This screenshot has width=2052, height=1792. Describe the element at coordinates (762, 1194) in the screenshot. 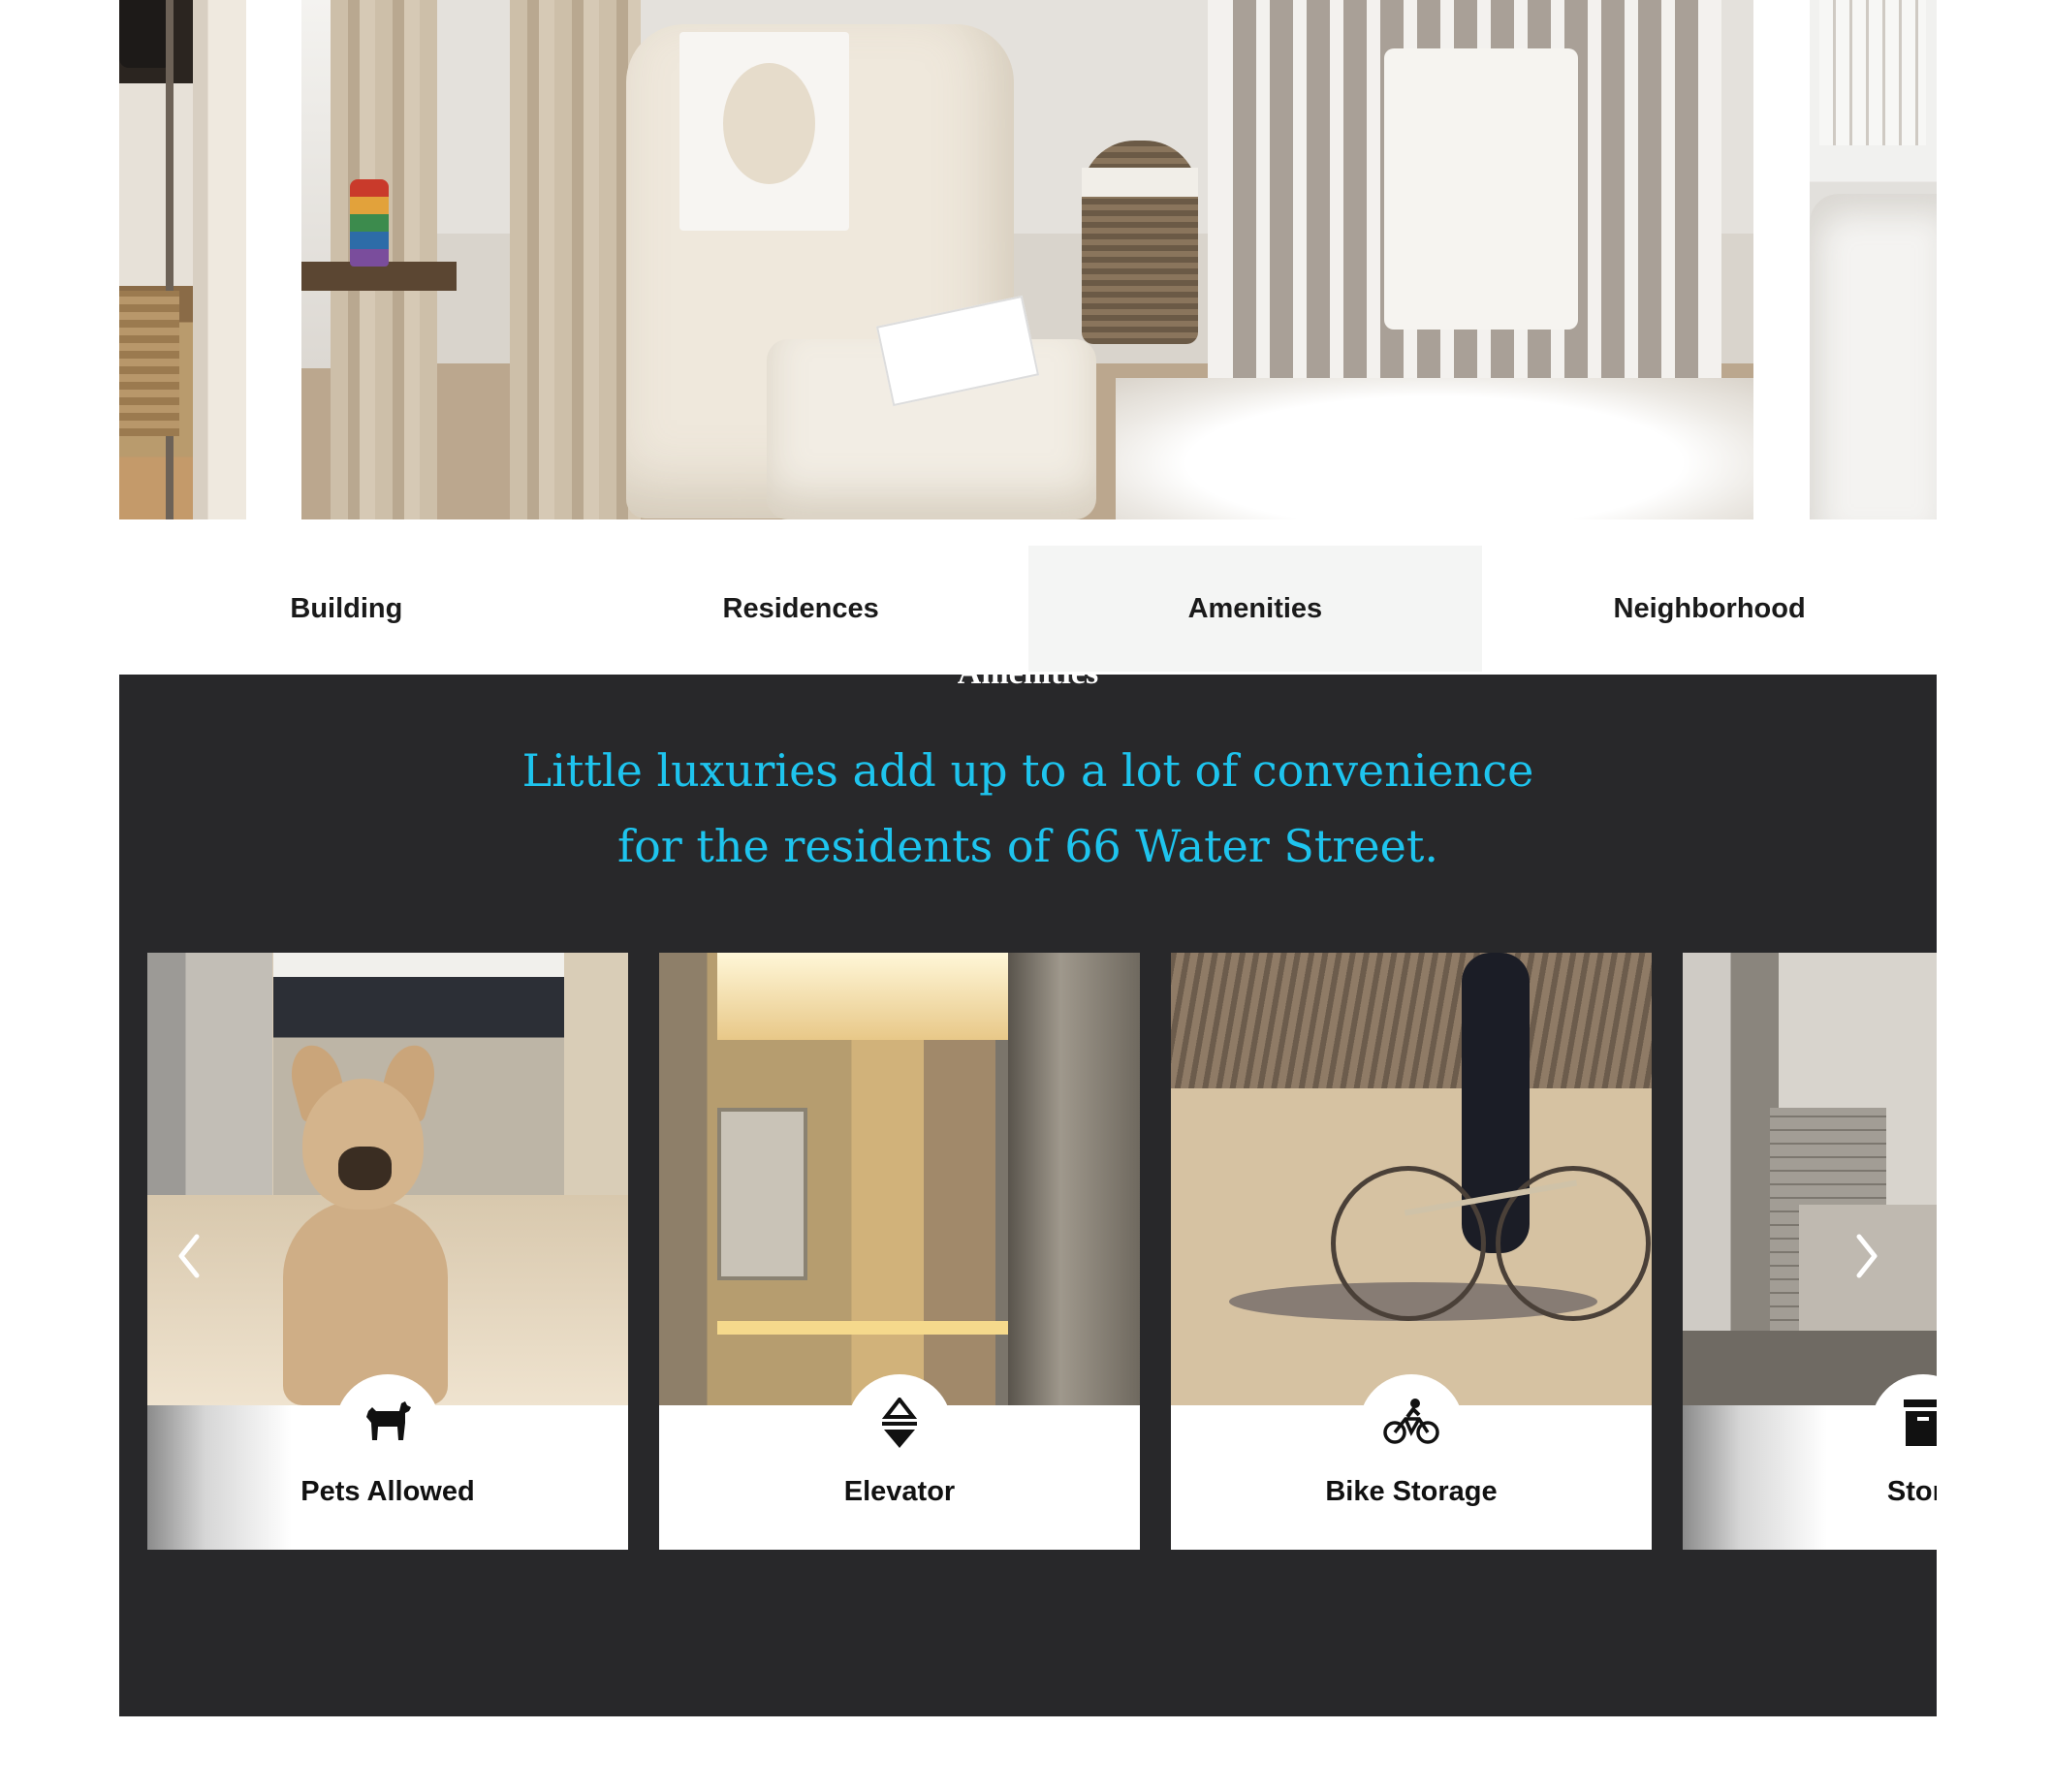

I see `elevator-panel` at that location.